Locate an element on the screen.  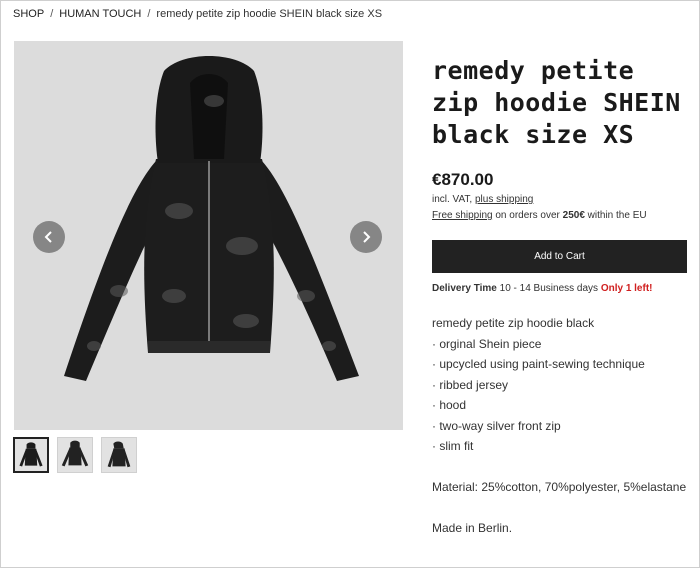
thumbnail-strip is located at coordinates (75, 455).